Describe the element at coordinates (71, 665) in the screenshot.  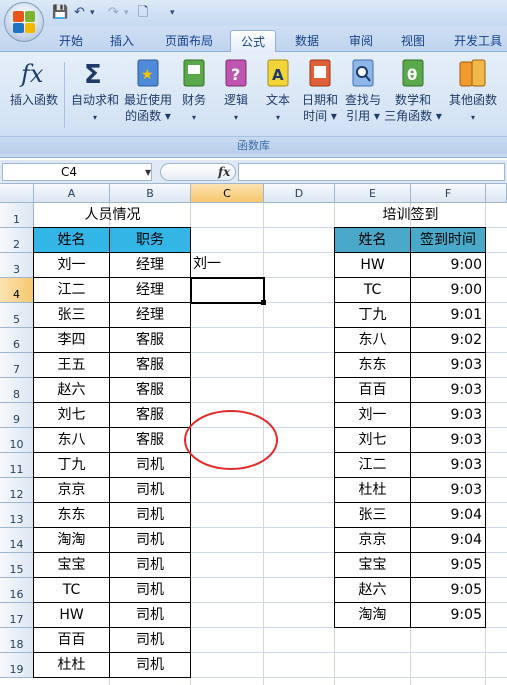
I see `table1-name-cell: 杜杜` at that location.